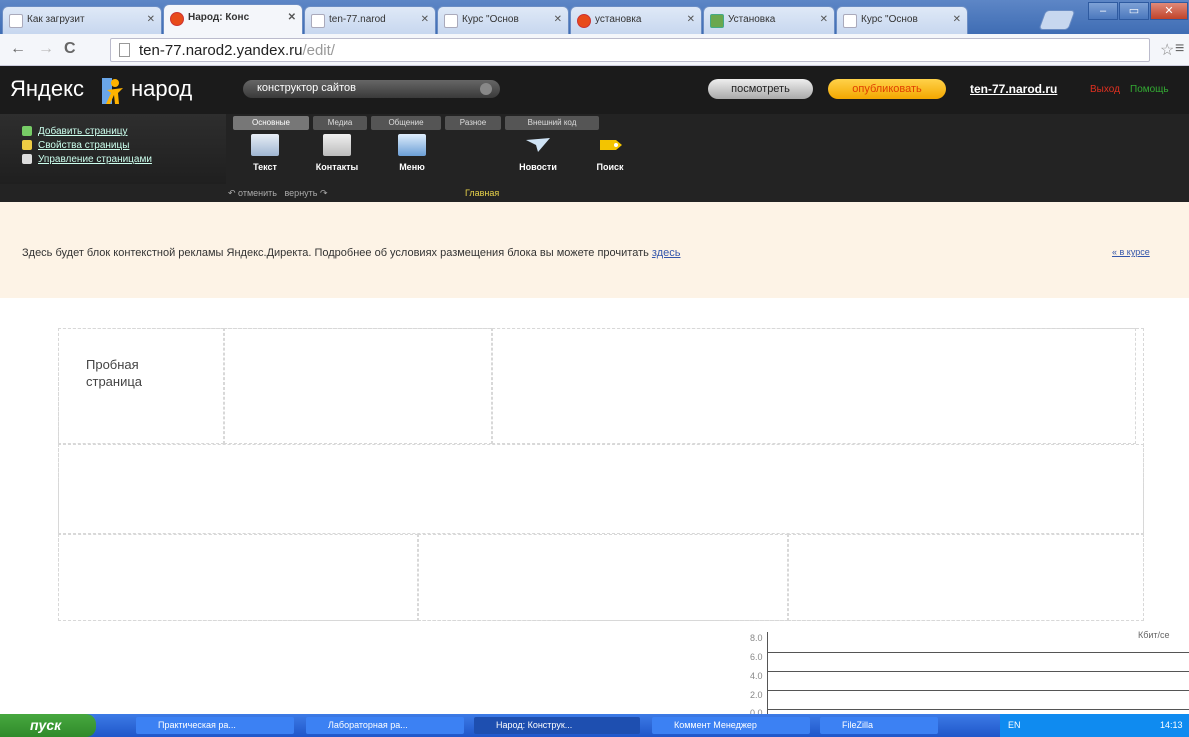 The height and width of the screenshot is (737, 1189). What do you see at coordinates (83, 145) in the screenshot?
I see `page-properties-link: Свойства страницы` at bounding box center [83, 145].